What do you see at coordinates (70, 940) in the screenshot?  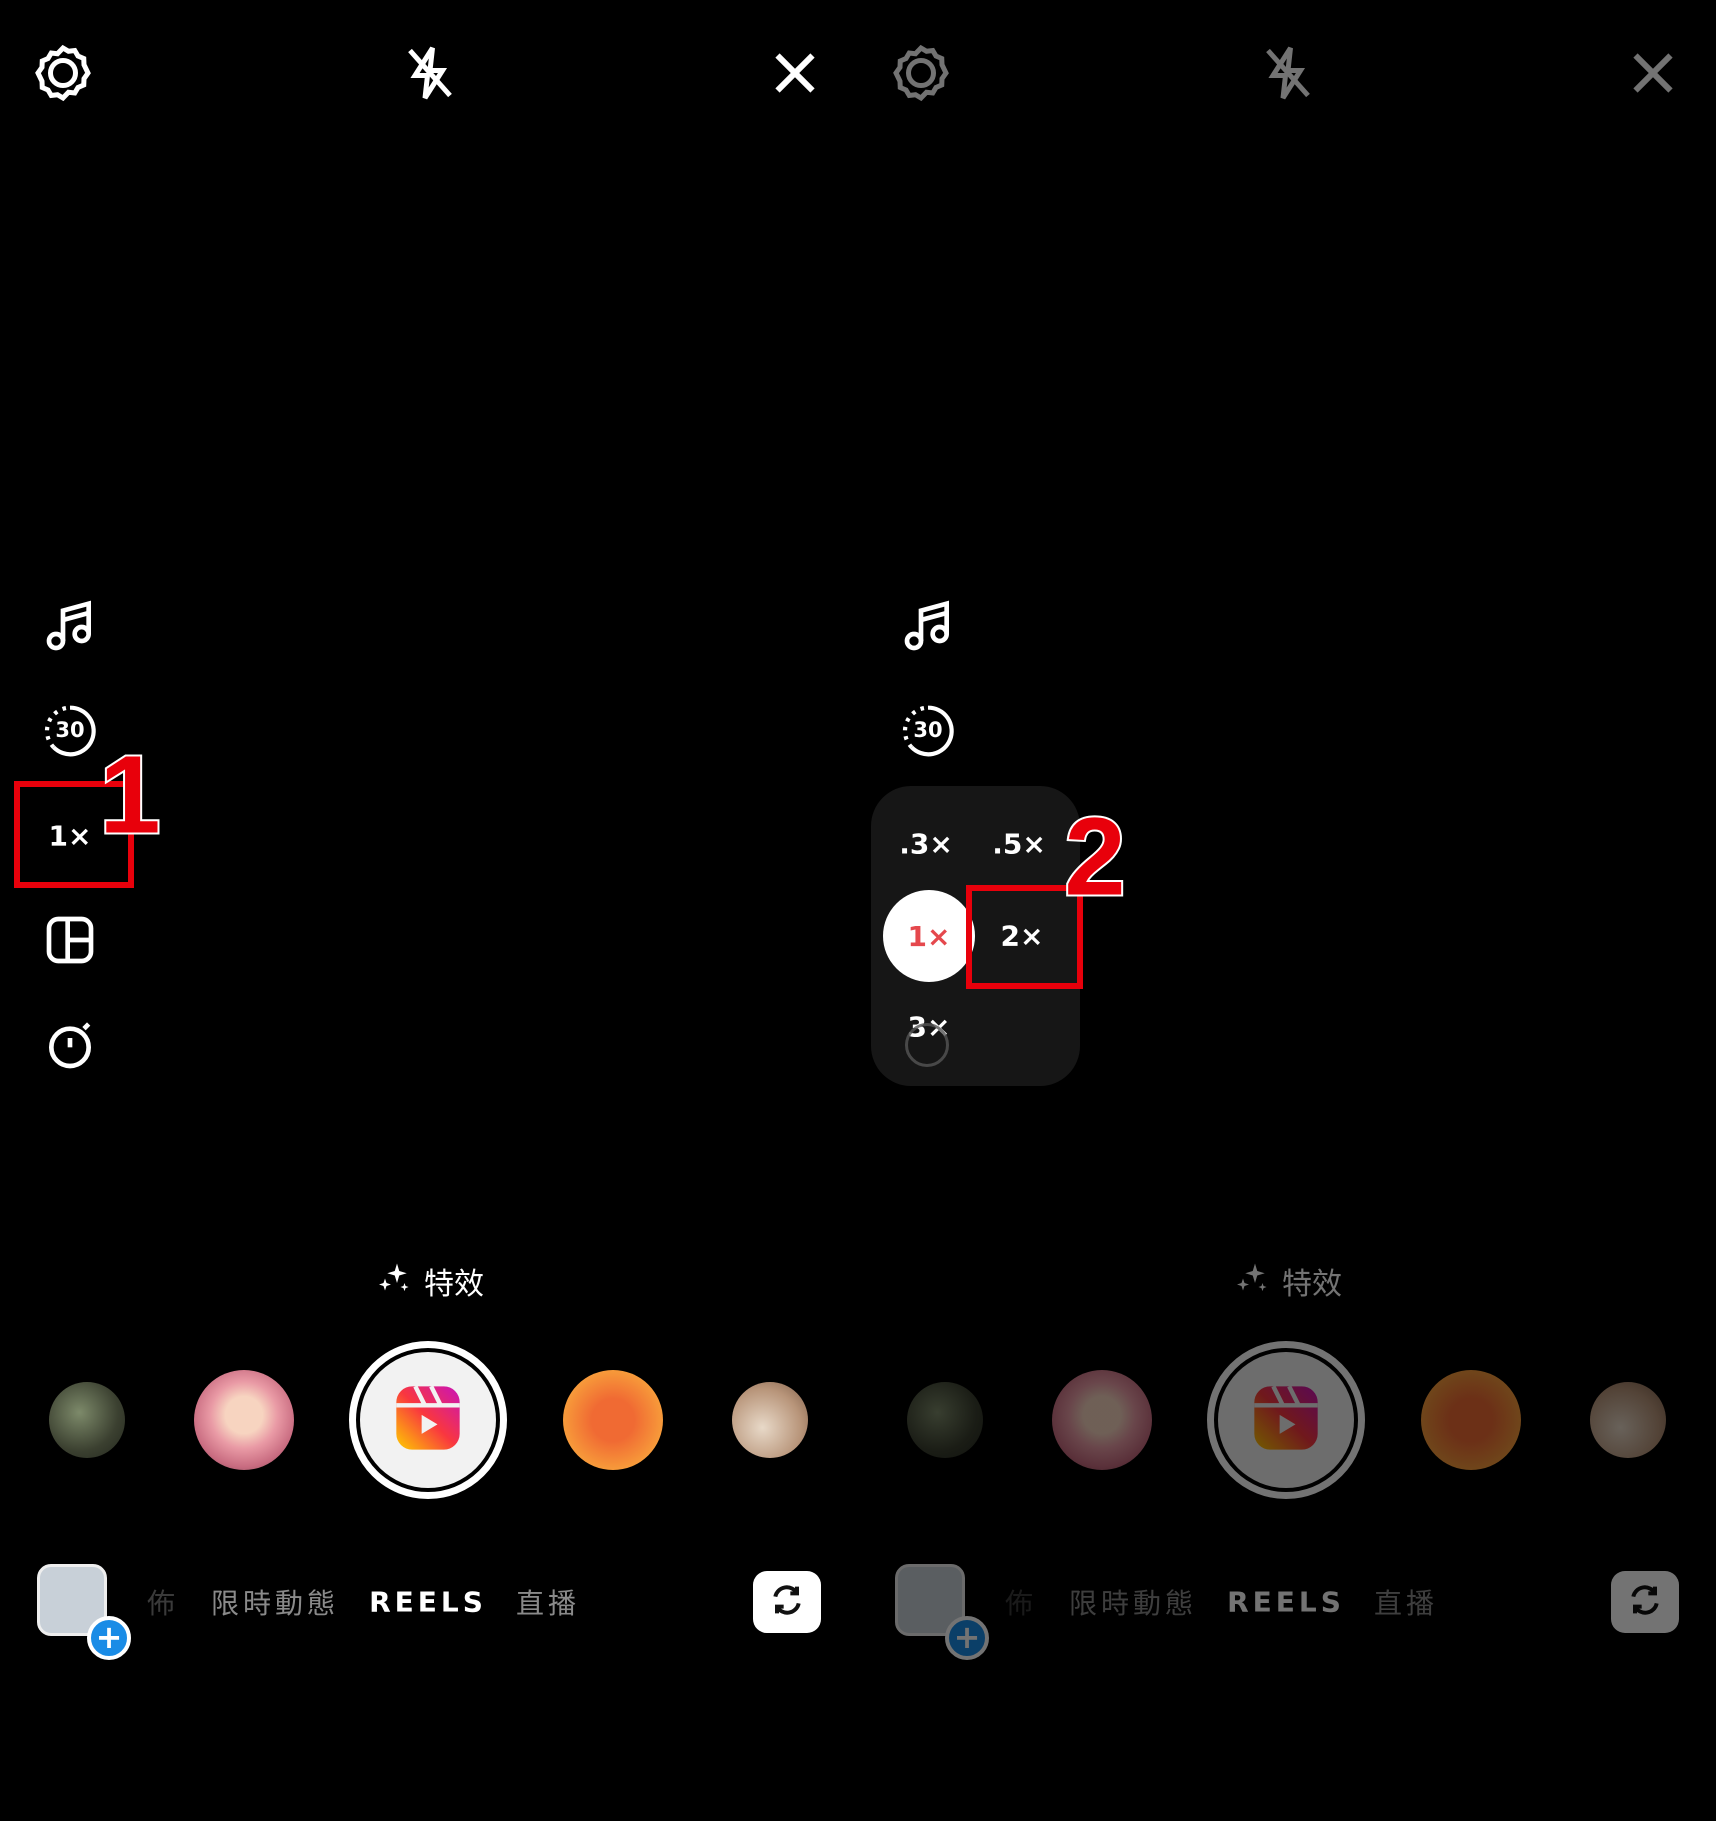 I see `layout-icon` at bounding box center [70, 940].